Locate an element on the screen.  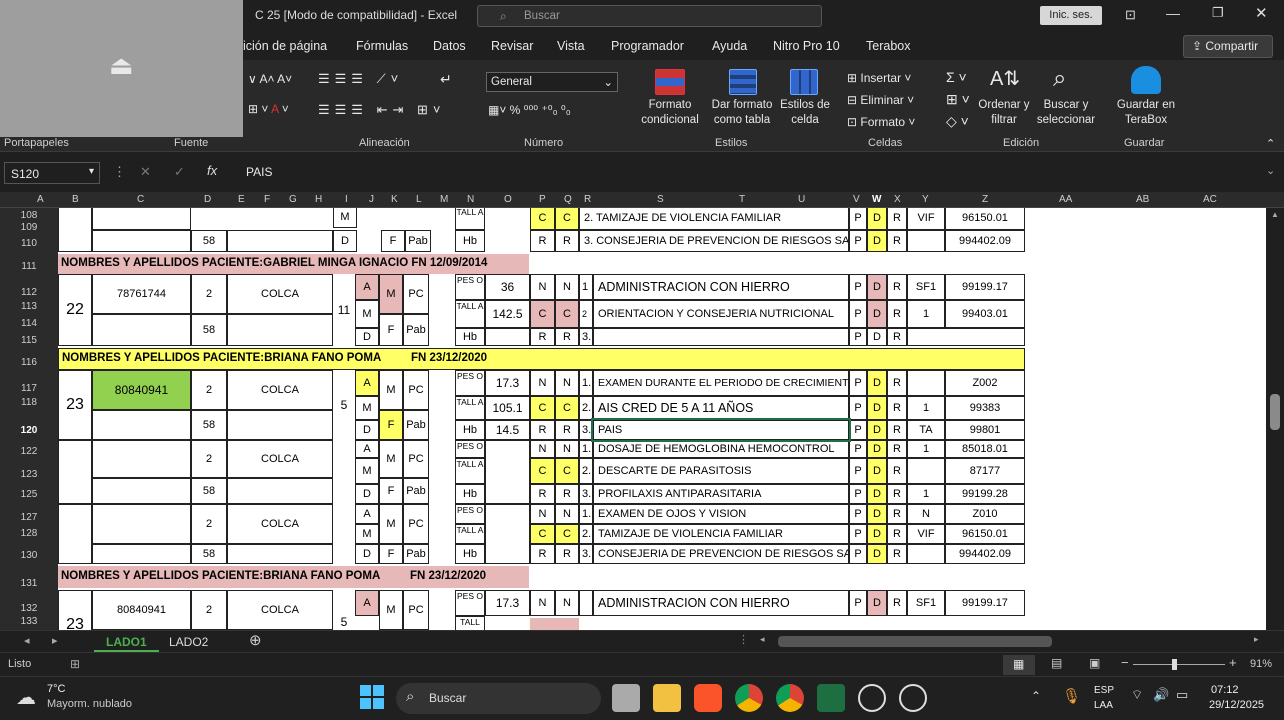
cell: TALL A is located at coordinates (470, 408).